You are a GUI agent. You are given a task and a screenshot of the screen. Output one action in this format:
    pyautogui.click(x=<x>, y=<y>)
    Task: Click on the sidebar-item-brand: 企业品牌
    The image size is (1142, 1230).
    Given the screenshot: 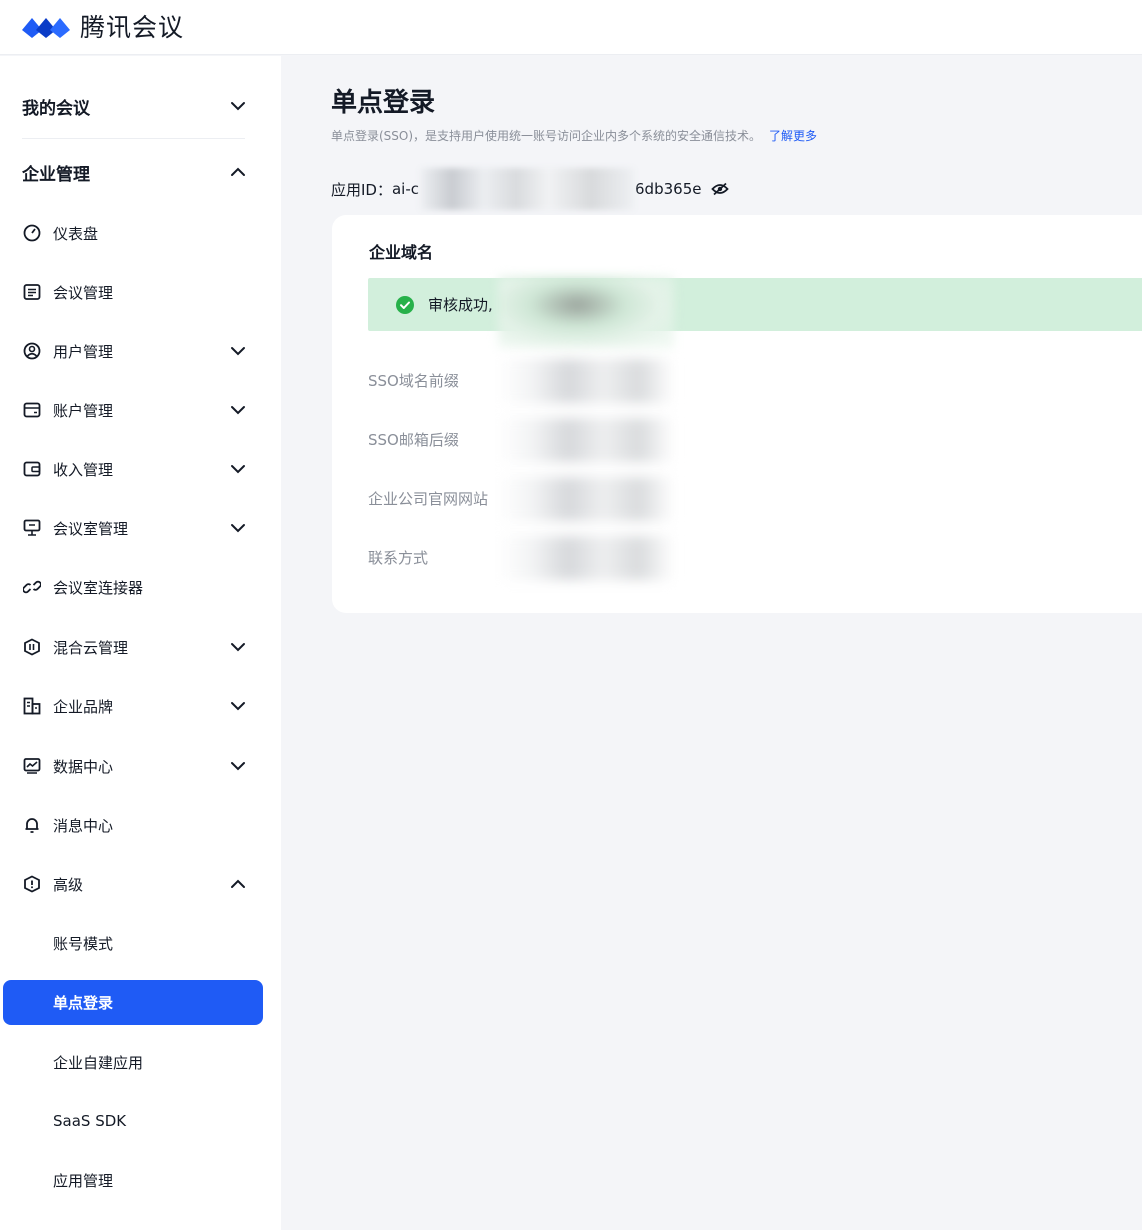 What is the action you would take?
    pyautogui.click(x=135, y=706)
    